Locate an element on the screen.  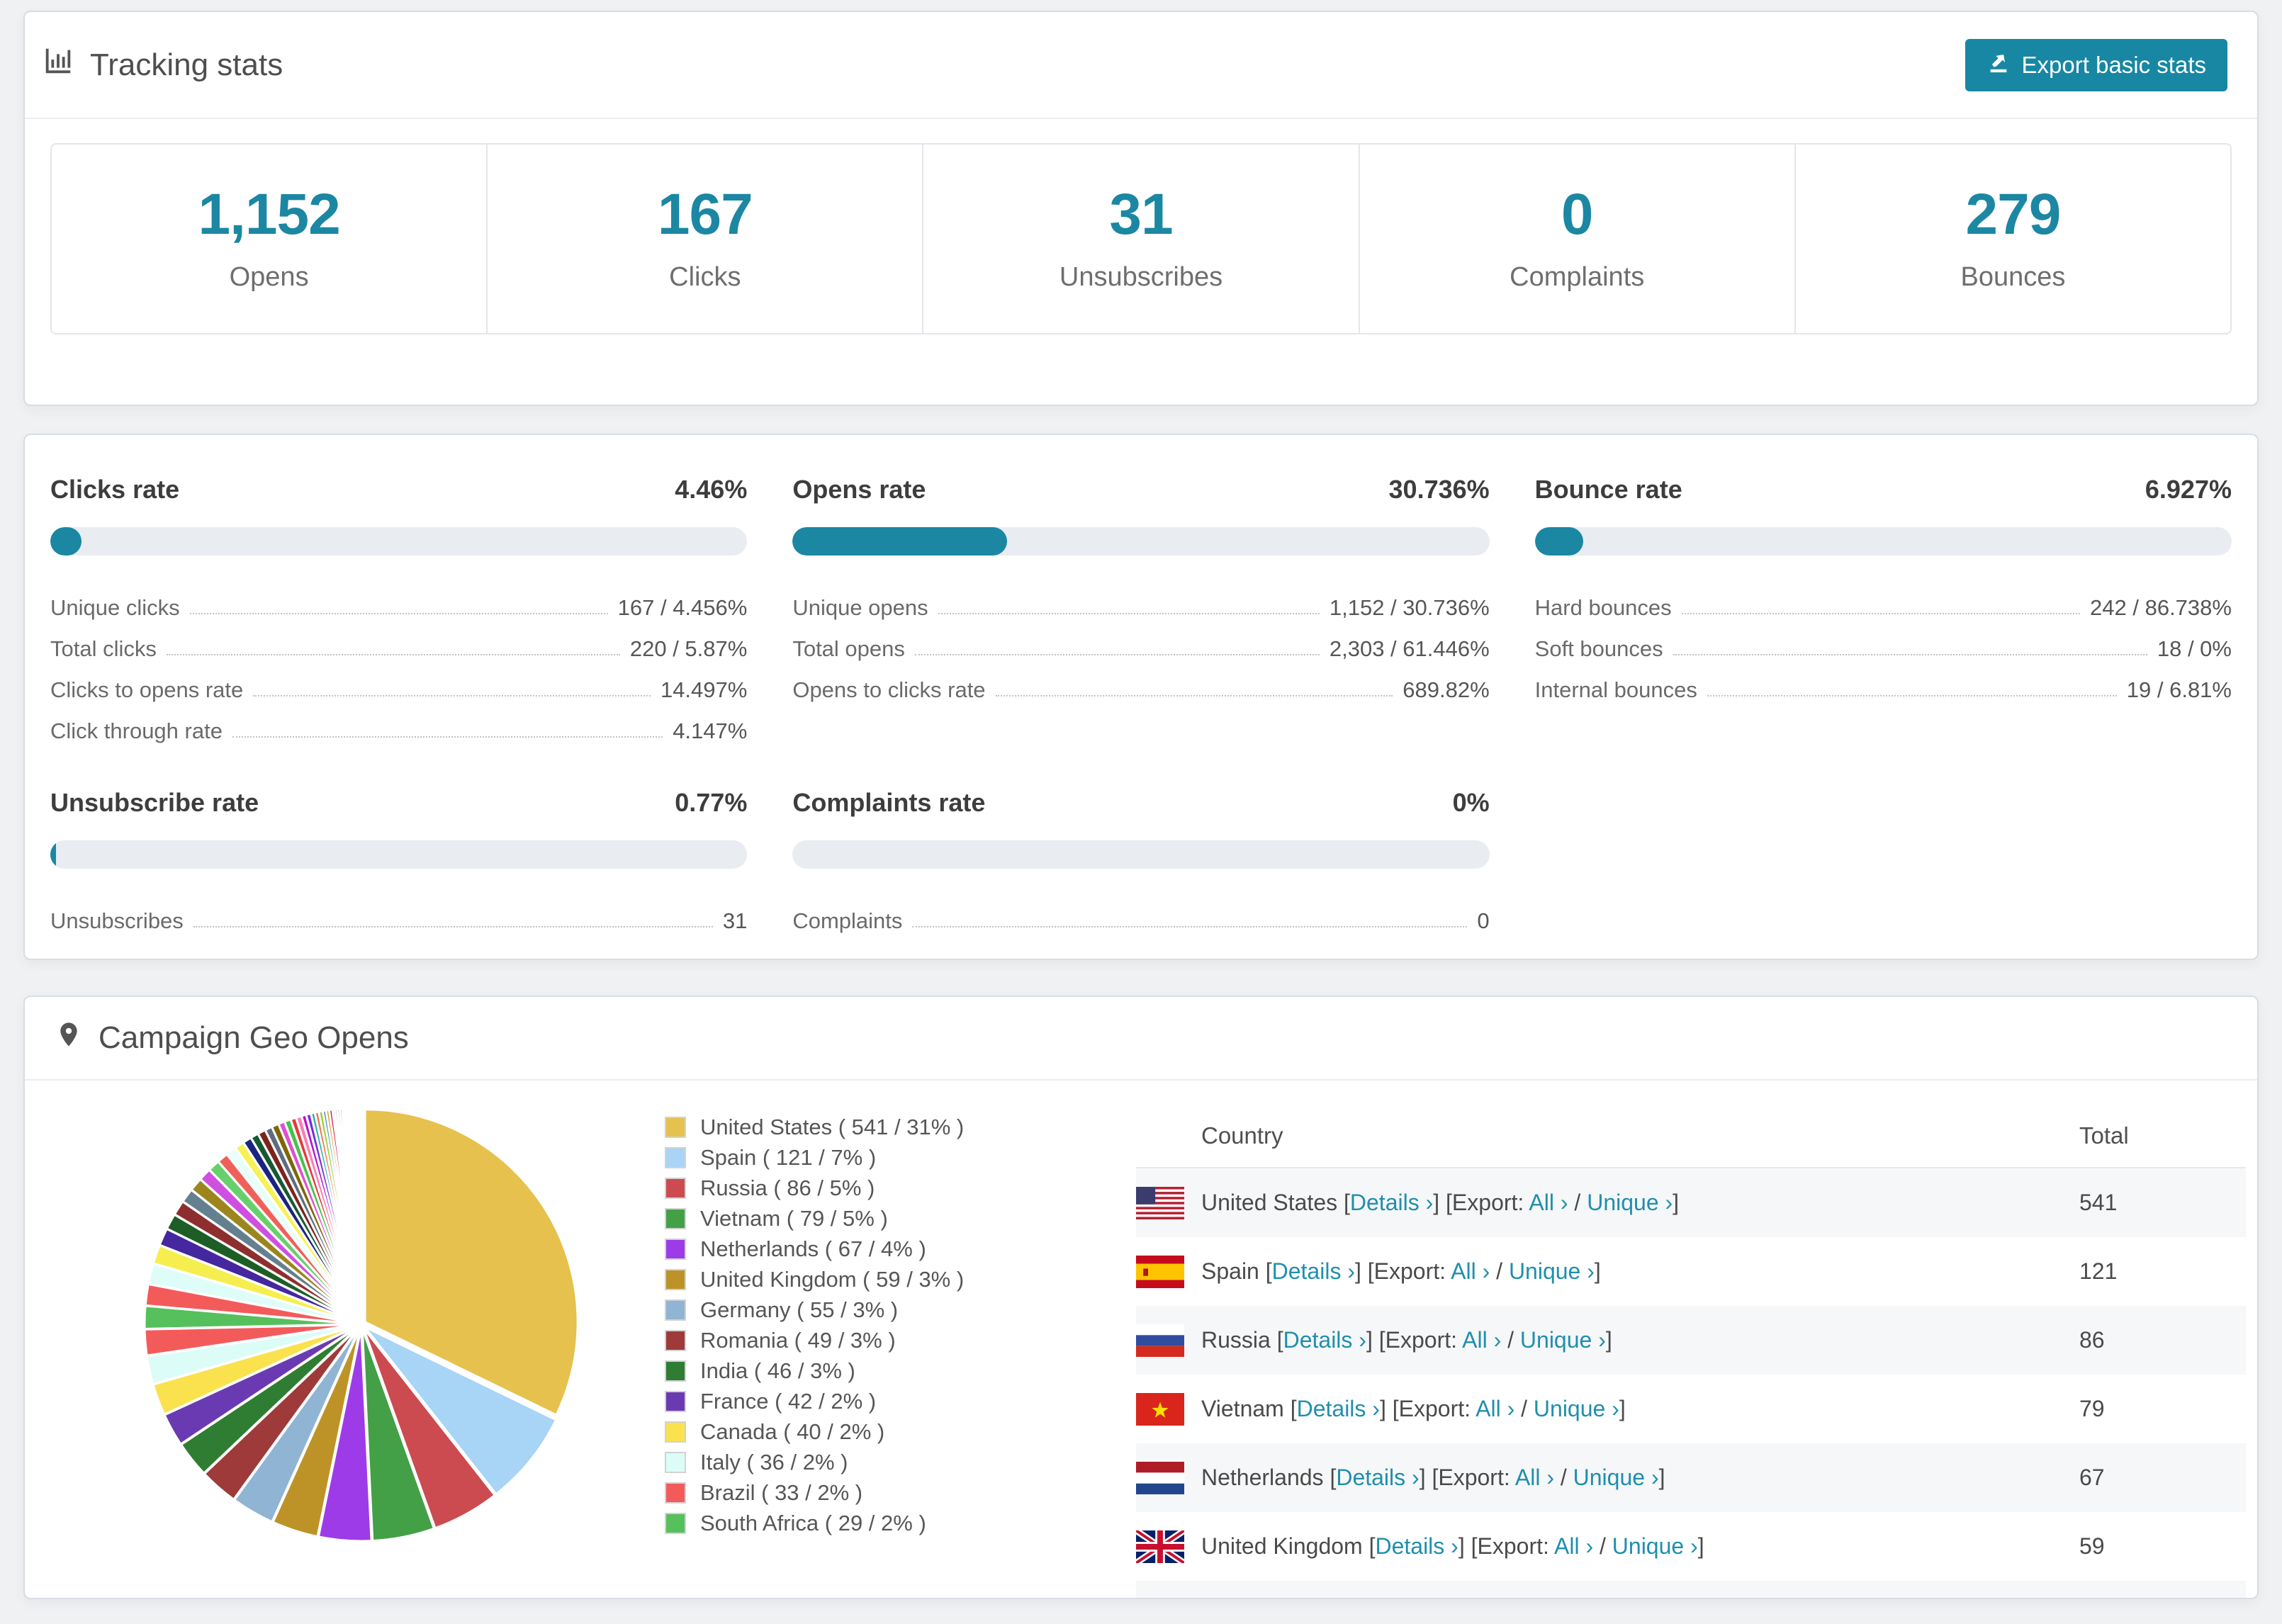
rate-row: Total clicks 220 / 5.87% is located at coordinates (399, 641).